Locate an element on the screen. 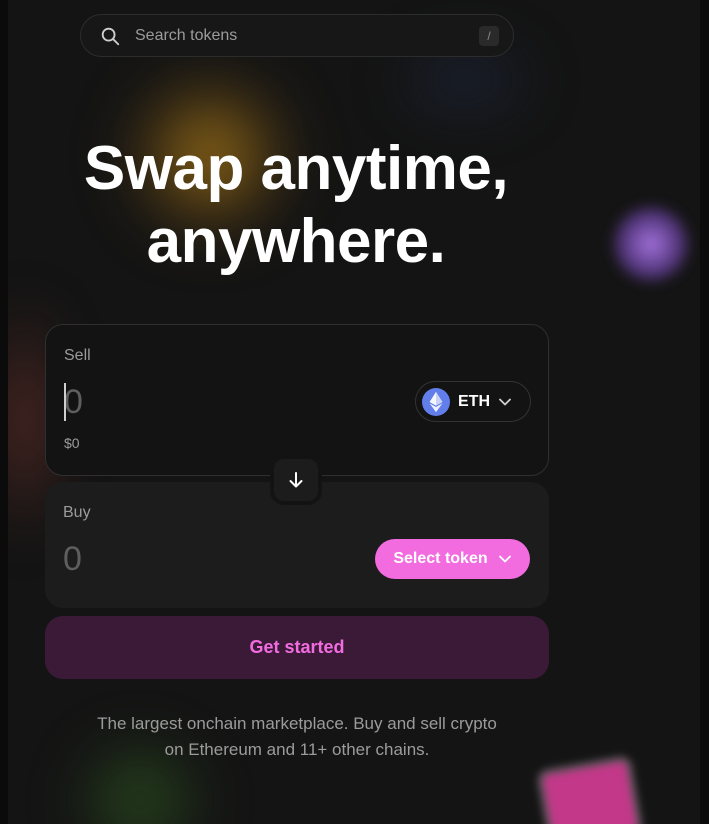  sell-token-symbol: ETH is located at coordinates (474, 401).